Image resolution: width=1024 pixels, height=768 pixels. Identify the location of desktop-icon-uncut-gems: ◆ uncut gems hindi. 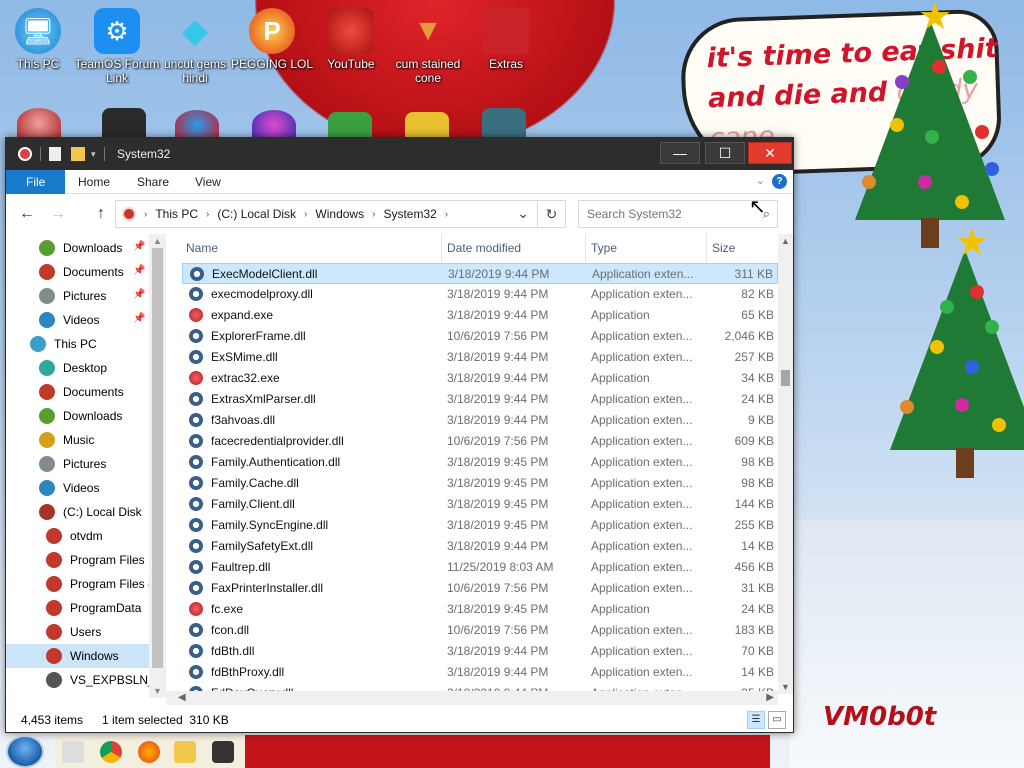
(195, 46).